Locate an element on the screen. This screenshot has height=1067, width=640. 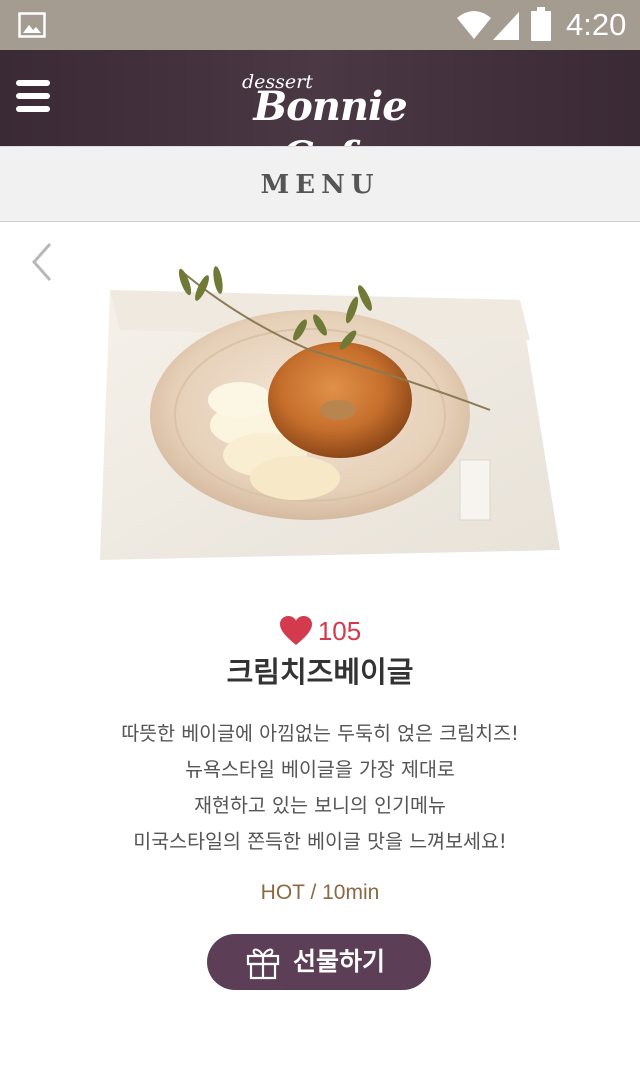
gift-button-label: 선물하기 is located at coordinates (339, 961).